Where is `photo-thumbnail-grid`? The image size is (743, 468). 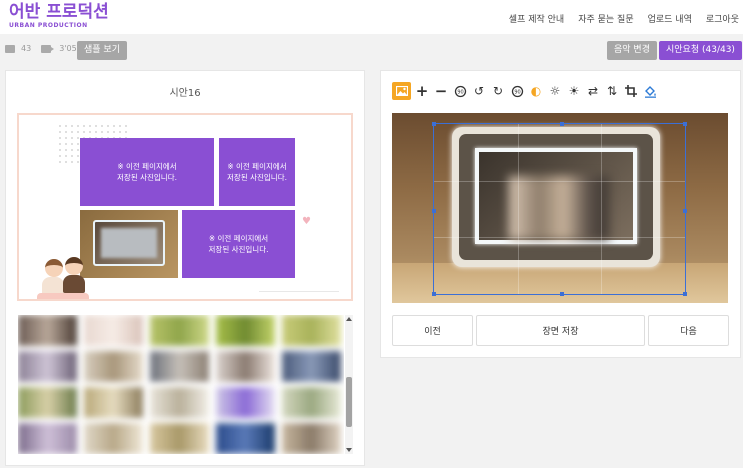
photo-thumbnail-grid is located at coordinates (181, 384).